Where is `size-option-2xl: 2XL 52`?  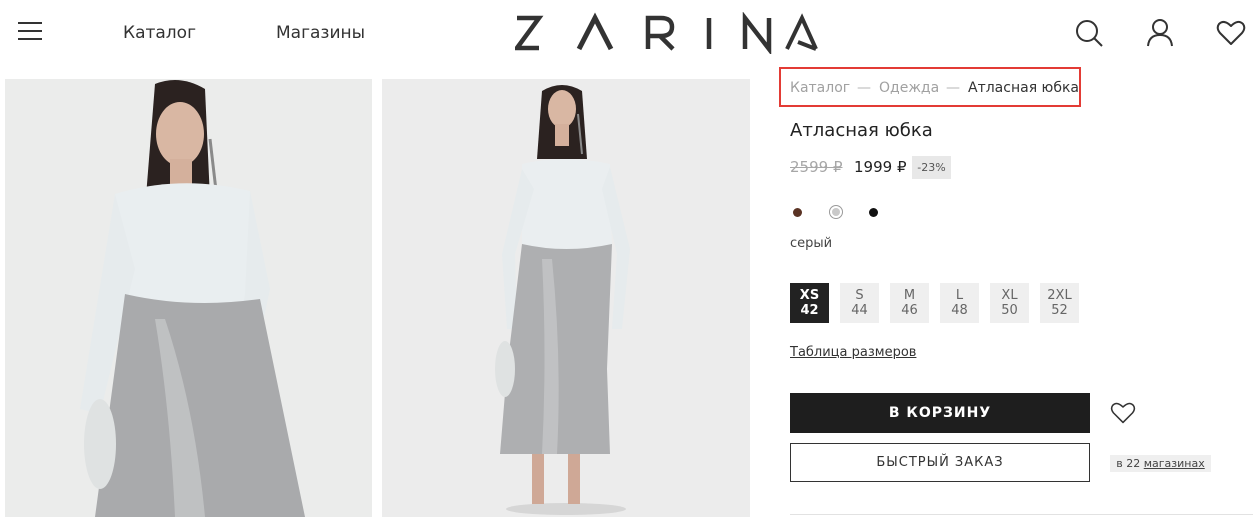
size-option-2xl: 2XL 52 is located at coordinates (1059, 303).